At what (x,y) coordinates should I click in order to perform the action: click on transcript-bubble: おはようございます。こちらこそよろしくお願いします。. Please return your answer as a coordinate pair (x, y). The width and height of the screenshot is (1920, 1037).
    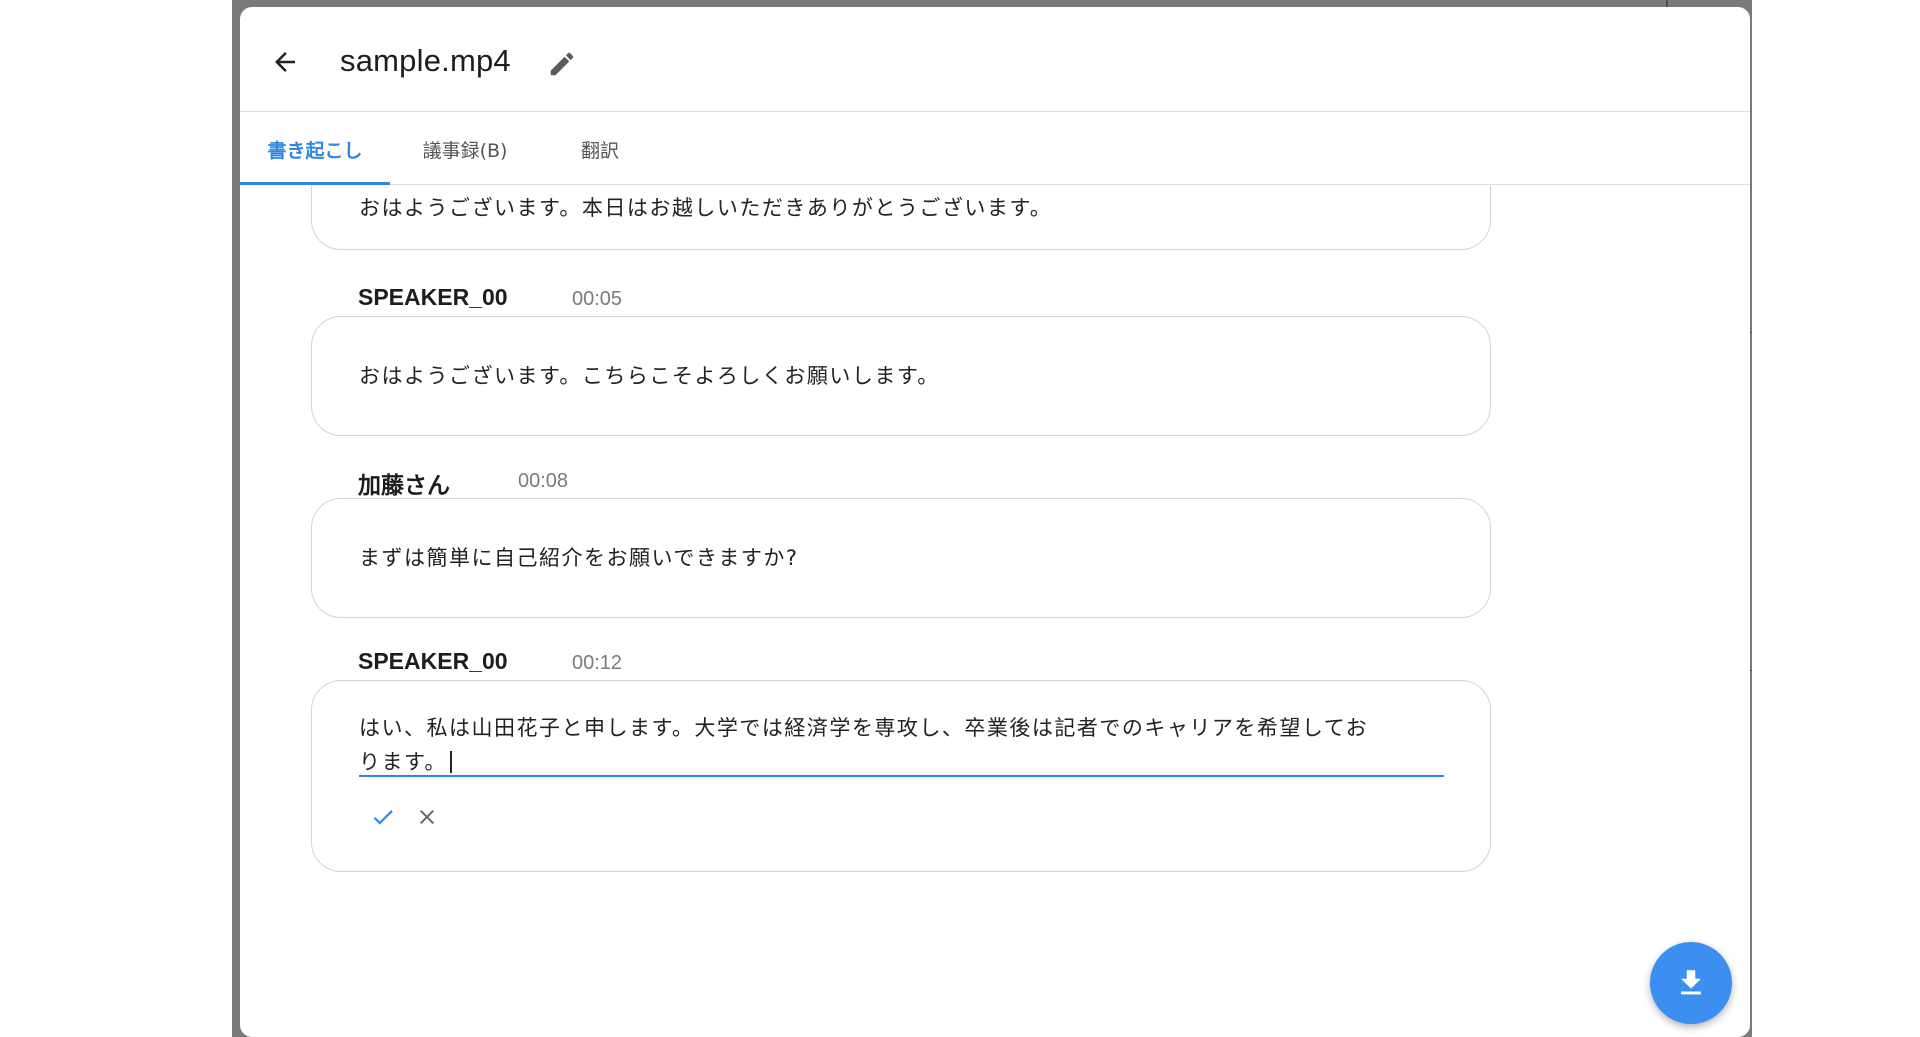
    Looking at the image, I should click on (901, 376).